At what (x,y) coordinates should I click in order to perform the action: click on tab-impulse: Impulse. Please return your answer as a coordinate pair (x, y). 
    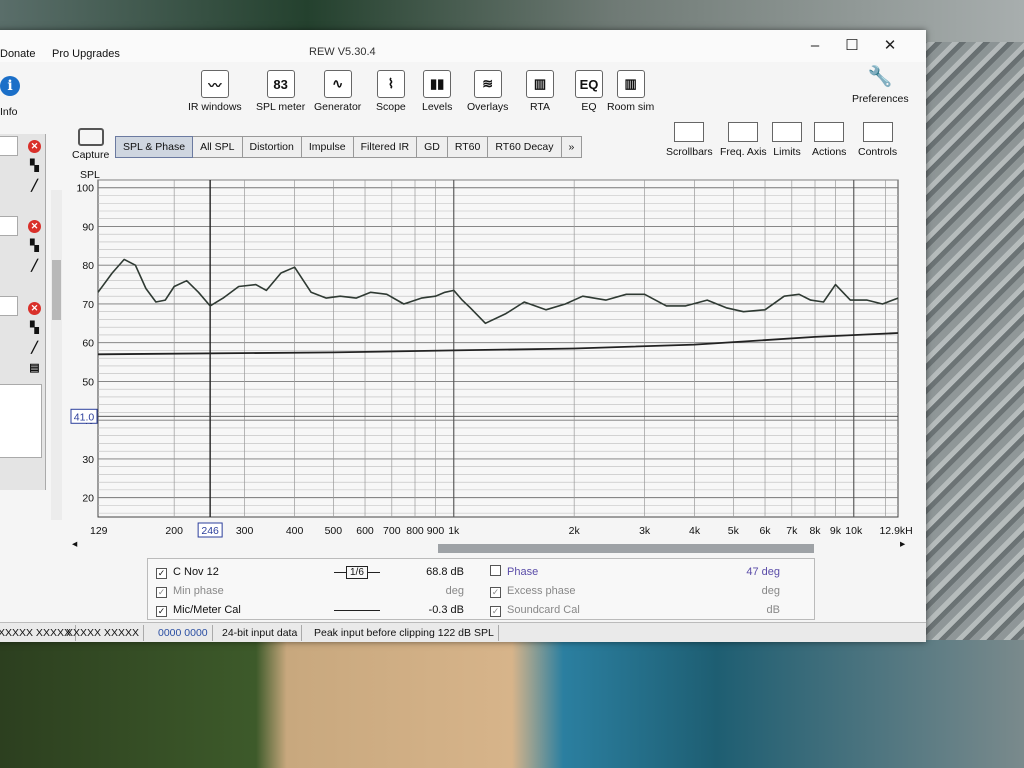
    Looking at the image, I should click on (327, 147).